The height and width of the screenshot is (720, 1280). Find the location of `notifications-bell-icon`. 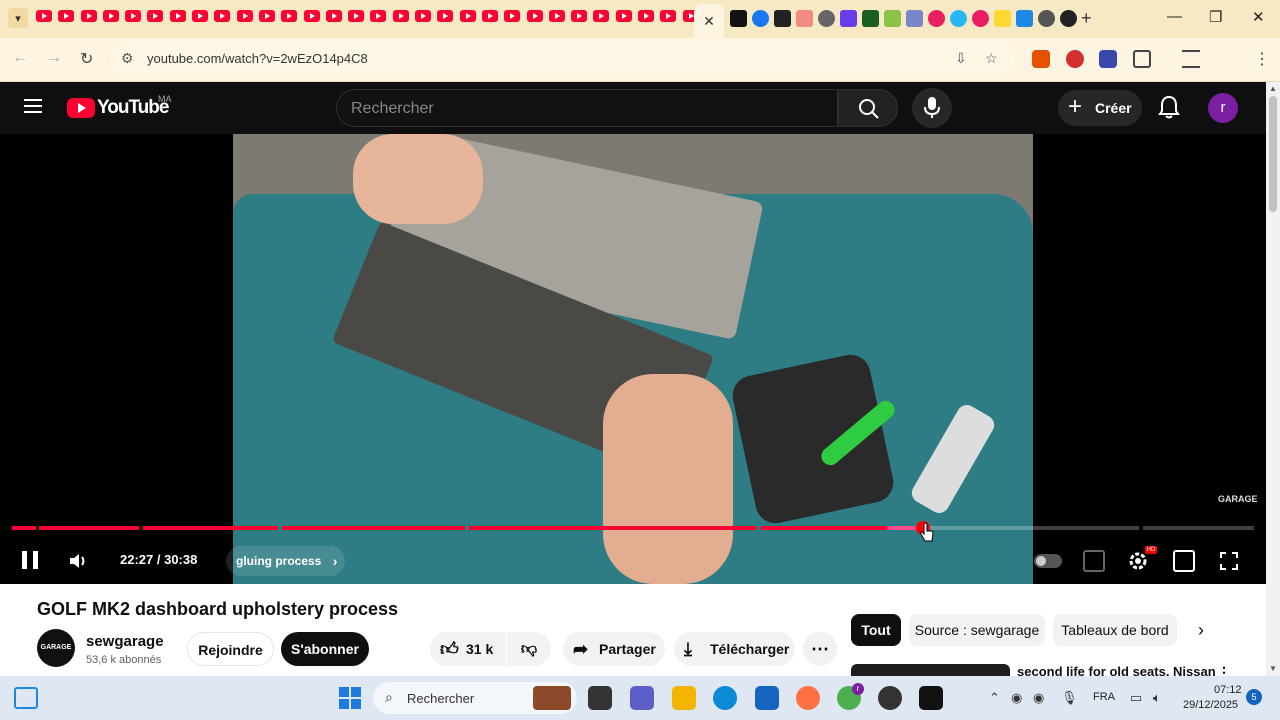

notifications-bell-icon is located at coordinates (1169, 107).